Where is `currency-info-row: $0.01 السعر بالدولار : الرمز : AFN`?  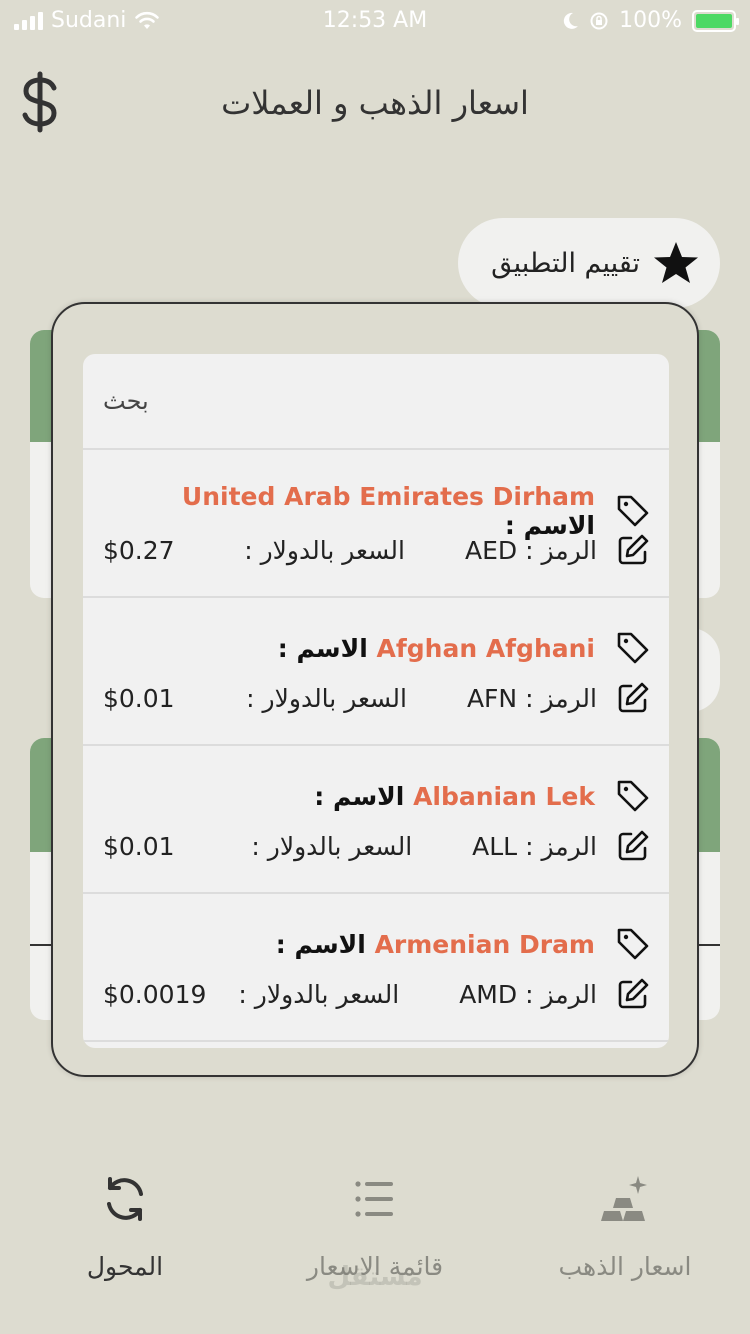 currency-info-row: $0.01 السعر بالدولار : الرمز : AFN is located at coordinates (377, 698).